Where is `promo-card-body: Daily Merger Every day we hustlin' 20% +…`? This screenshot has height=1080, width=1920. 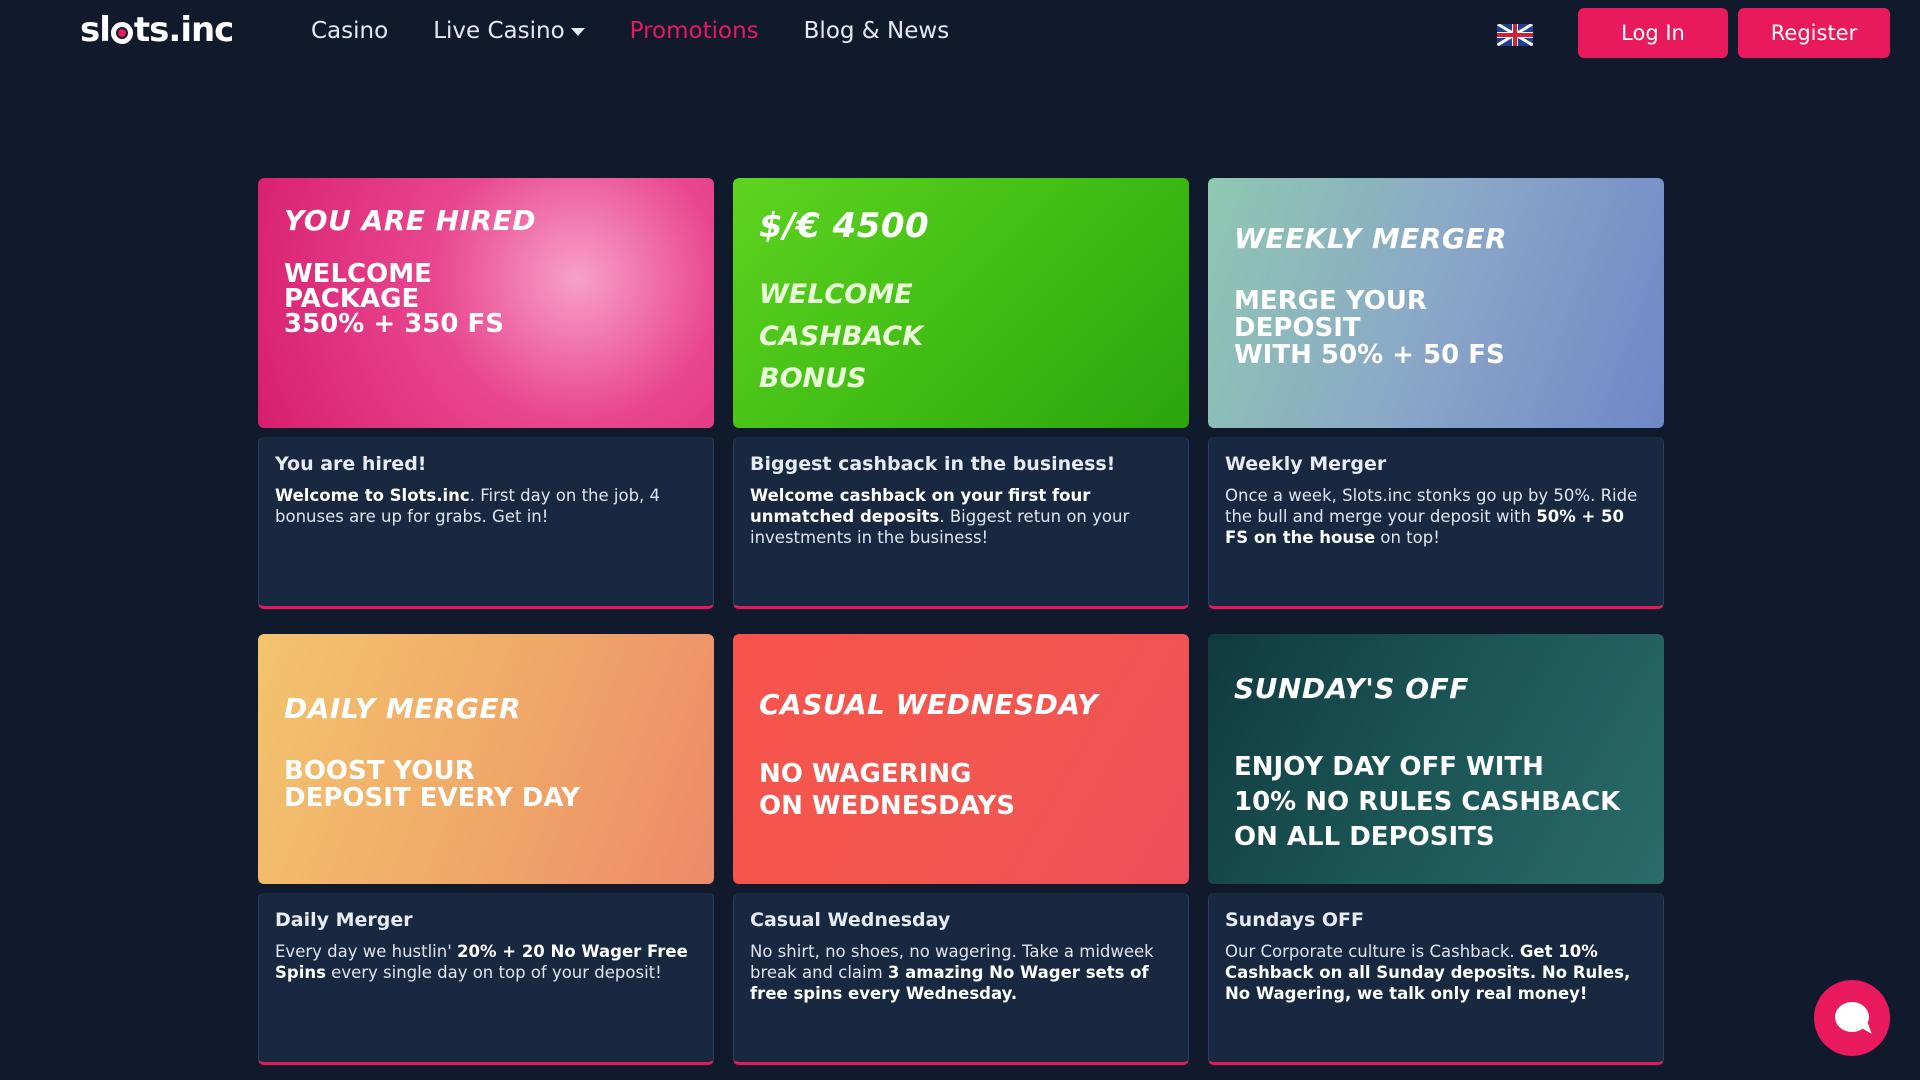
promo-card-body: Daily Merger Every day we hustlin' 20% +… is located at coordinates (486, 979).